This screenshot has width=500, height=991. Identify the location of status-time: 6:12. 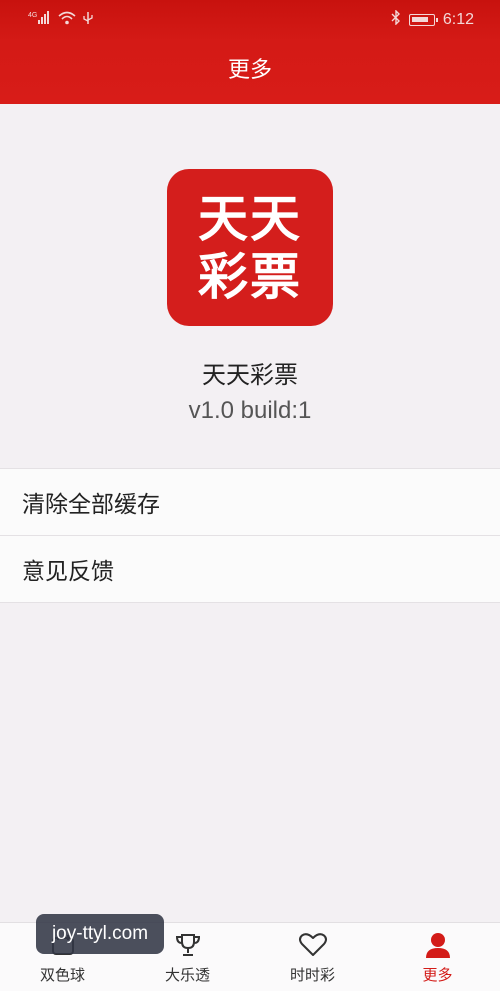
(458, 19).